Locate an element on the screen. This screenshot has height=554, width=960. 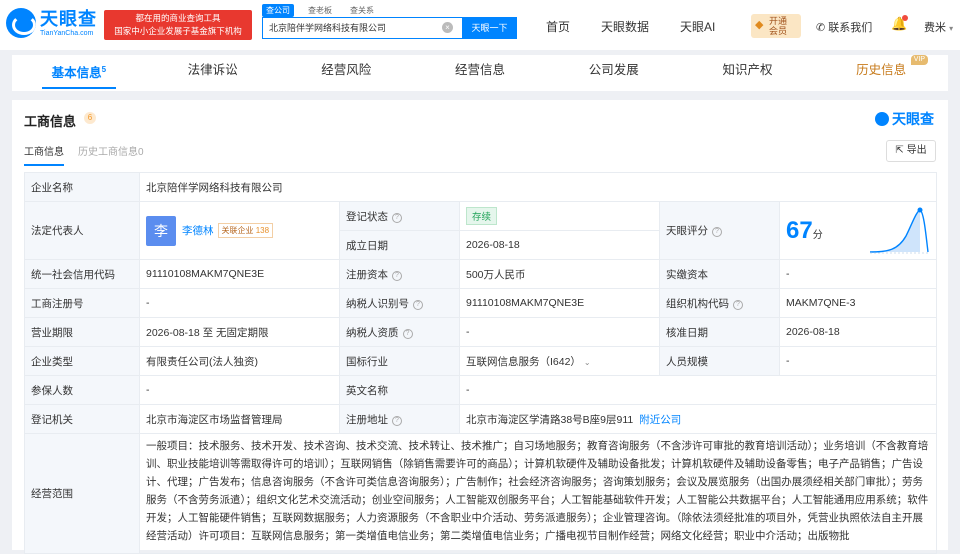
staff: - is located at coordinates (858, 361).